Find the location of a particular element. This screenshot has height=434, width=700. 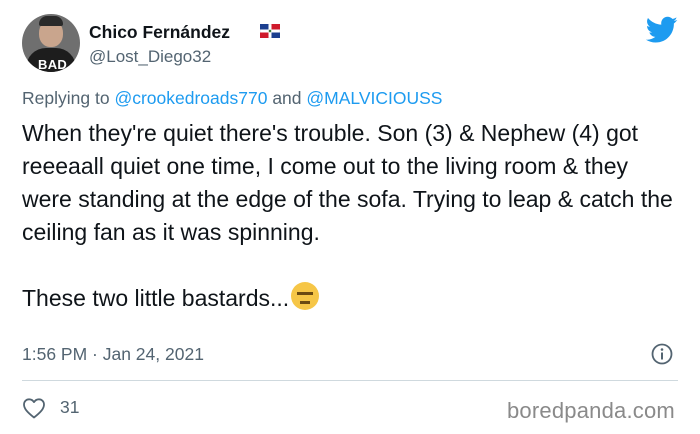

avatar-shirt-text: BAD is located at coordinates (53, 64).